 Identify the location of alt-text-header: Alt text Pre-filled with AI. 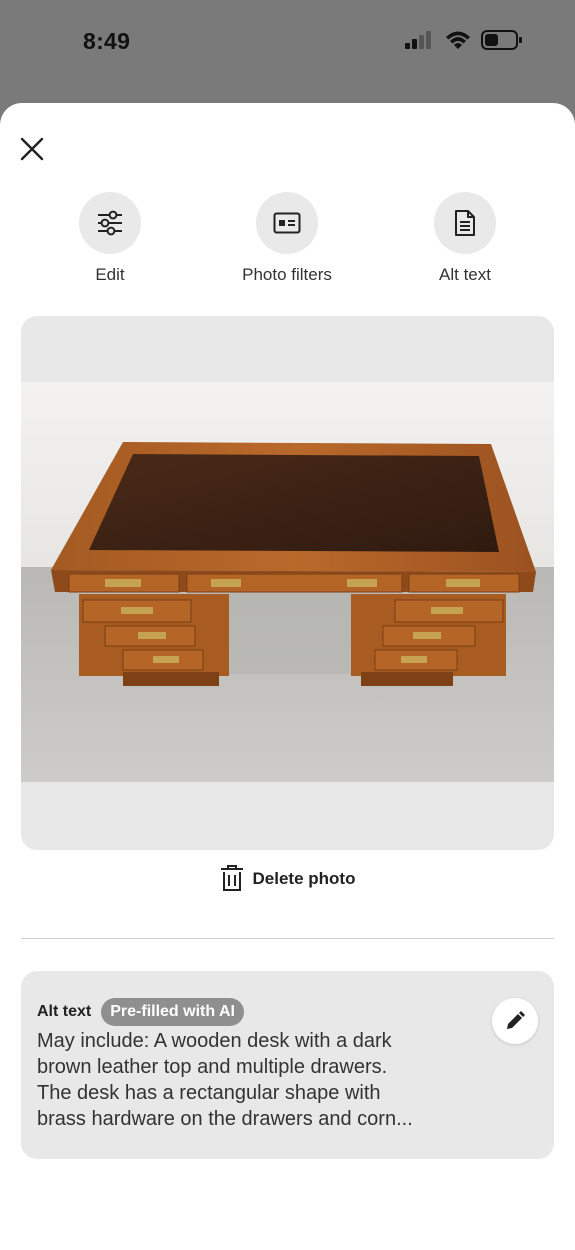
(140, 1012).